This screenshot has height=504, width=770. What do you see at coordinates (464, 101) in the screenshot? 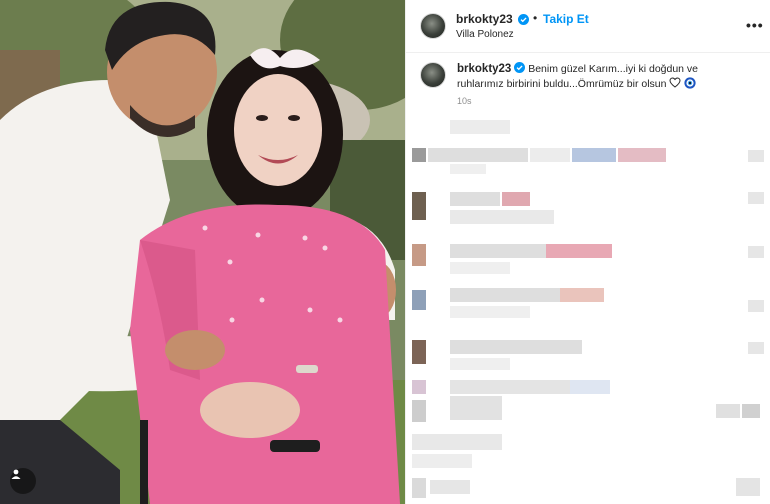
I see `post-time: 10s` at bounding box center [464, 101].